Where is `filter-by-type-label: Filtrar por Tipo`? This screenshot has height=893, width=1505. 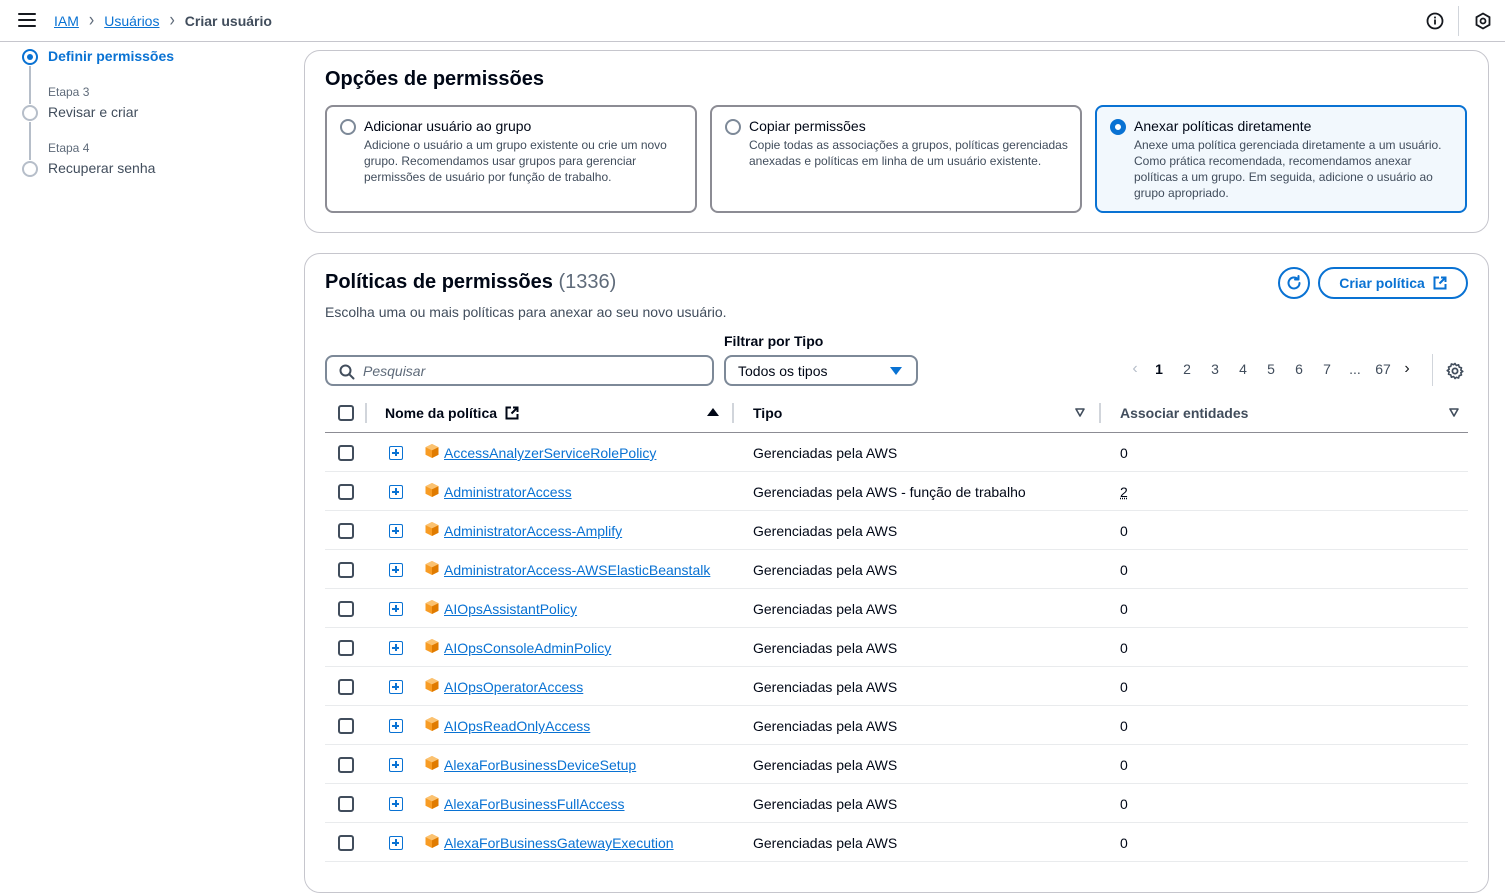
filter-by-type-label: Filtrar por Tipo is located at coordinates (773, 341).